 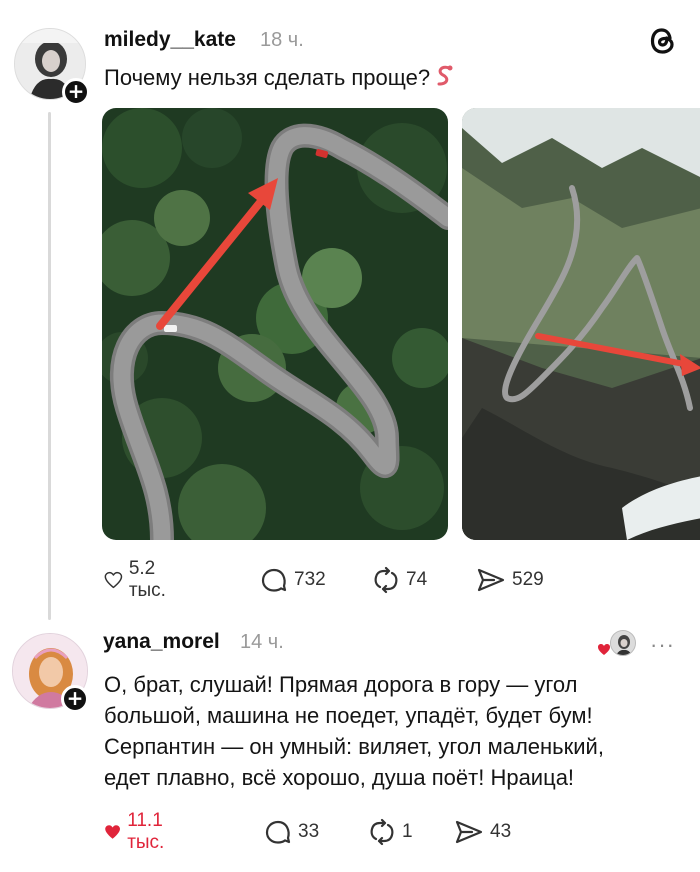 What do you see at coordinates (663, 41) in the screenshot?
I see `threads-logo-icon` at bounding box center [663, 41].